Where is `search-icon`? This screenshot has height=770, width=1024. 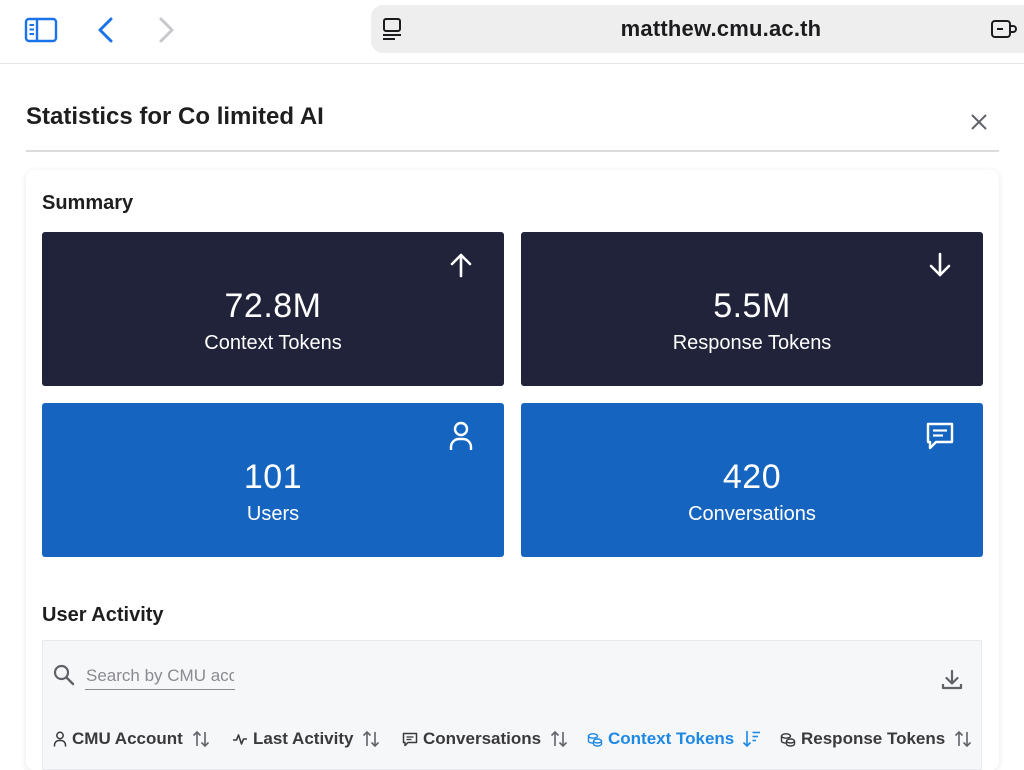
search-icon is located at coordinates (64, 675).